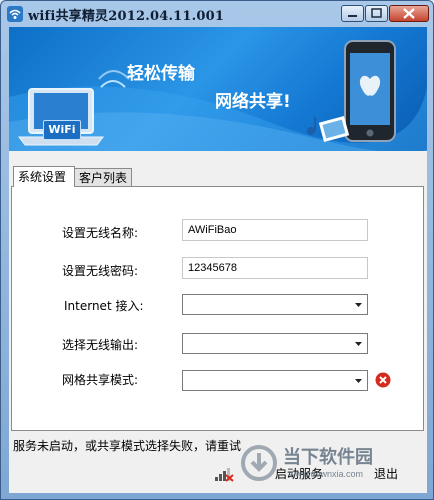 Image resolution: width=434 pixels, height=500 pixels. What do you see at coordinates (161, 74) in the screenshot?
I see `banner-slogan-1: 轻松传输` at bounding box center [161, 74].